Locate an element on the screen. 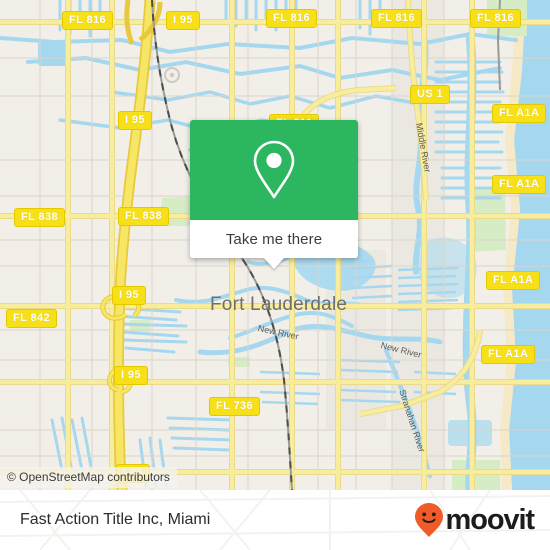 Image resolution: width=550 pixels, height=550 pixels. footer-bar: Fast Action Title Inc, Miami moovit is located at coordinates (275, 520).